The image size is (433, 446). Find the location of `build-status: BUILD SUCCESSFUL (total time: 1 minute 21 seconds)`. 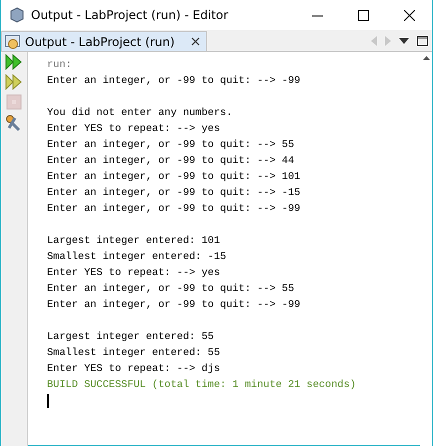

build-status: BUILD SUCCESSFUL (total time: 1 minute 21 seconds) is located at coordinates (201, 385).